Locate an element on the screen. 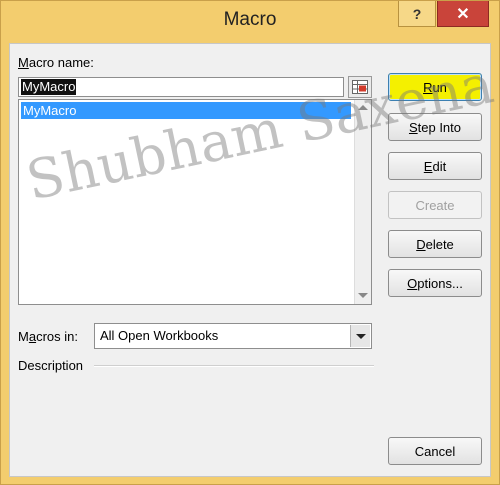 Image resolution: width=500 pixels, height=485 pixels. list-item: MyMacro is located at coordinates (186, 110).